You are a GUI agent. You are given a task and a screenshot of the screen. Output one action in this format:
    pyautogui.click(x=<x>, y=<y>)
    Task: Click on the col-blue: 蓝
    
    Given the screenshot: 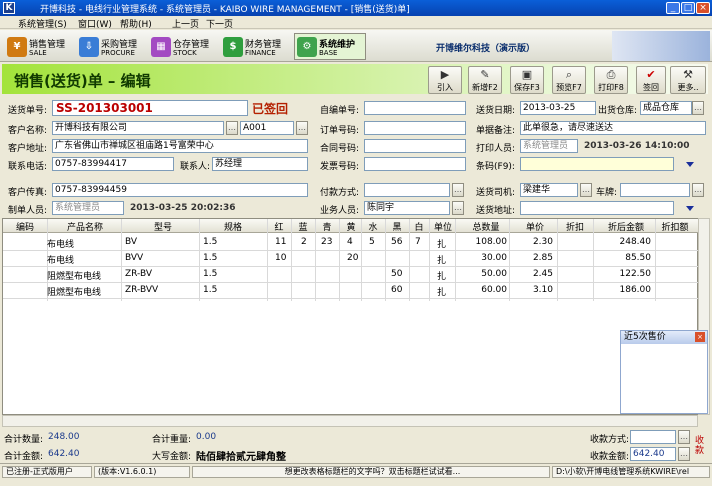 What is the action you would take?
    pyautogui.click(x=303, y=226)
    